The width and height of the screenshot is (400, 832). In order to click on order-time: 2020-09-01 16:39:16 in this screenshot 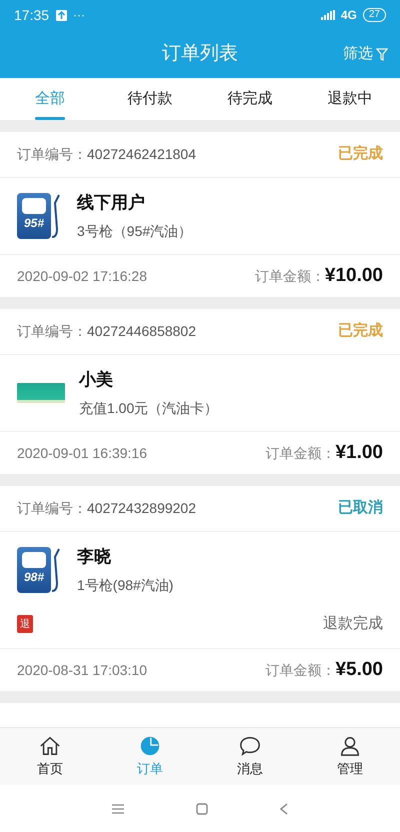, I will do `click(82, 453)`.